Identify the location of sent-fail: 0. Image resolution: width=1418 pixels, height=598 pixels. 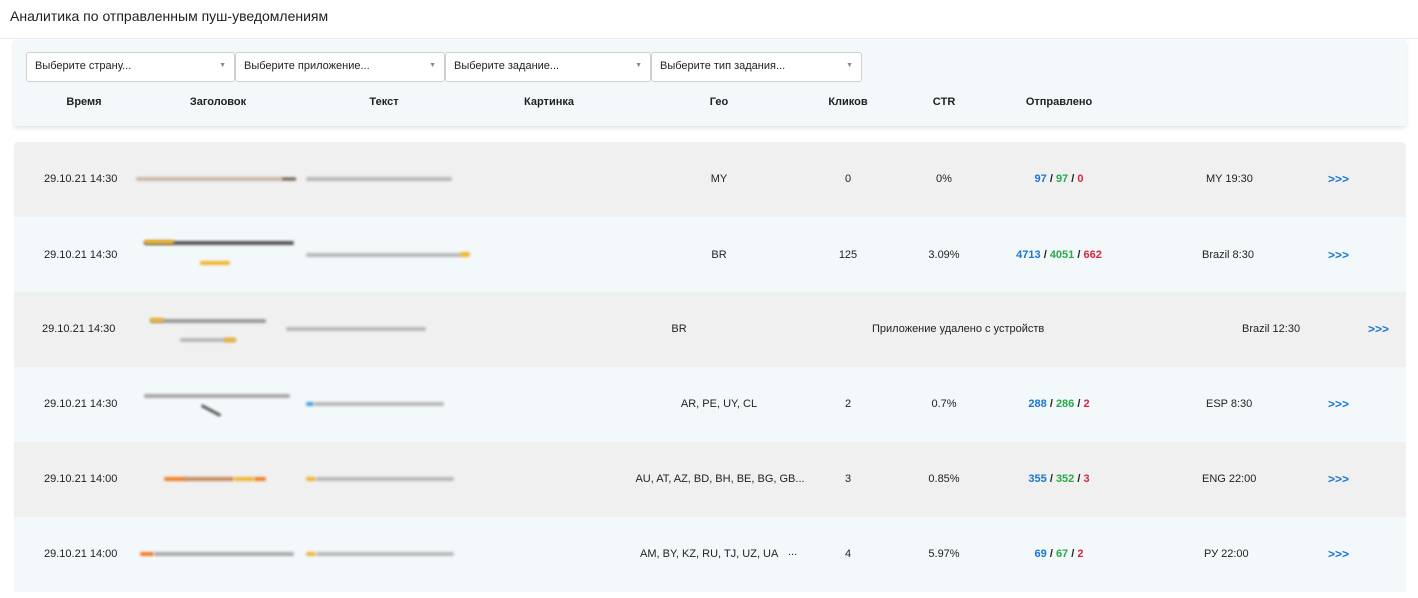
(1080, 179).